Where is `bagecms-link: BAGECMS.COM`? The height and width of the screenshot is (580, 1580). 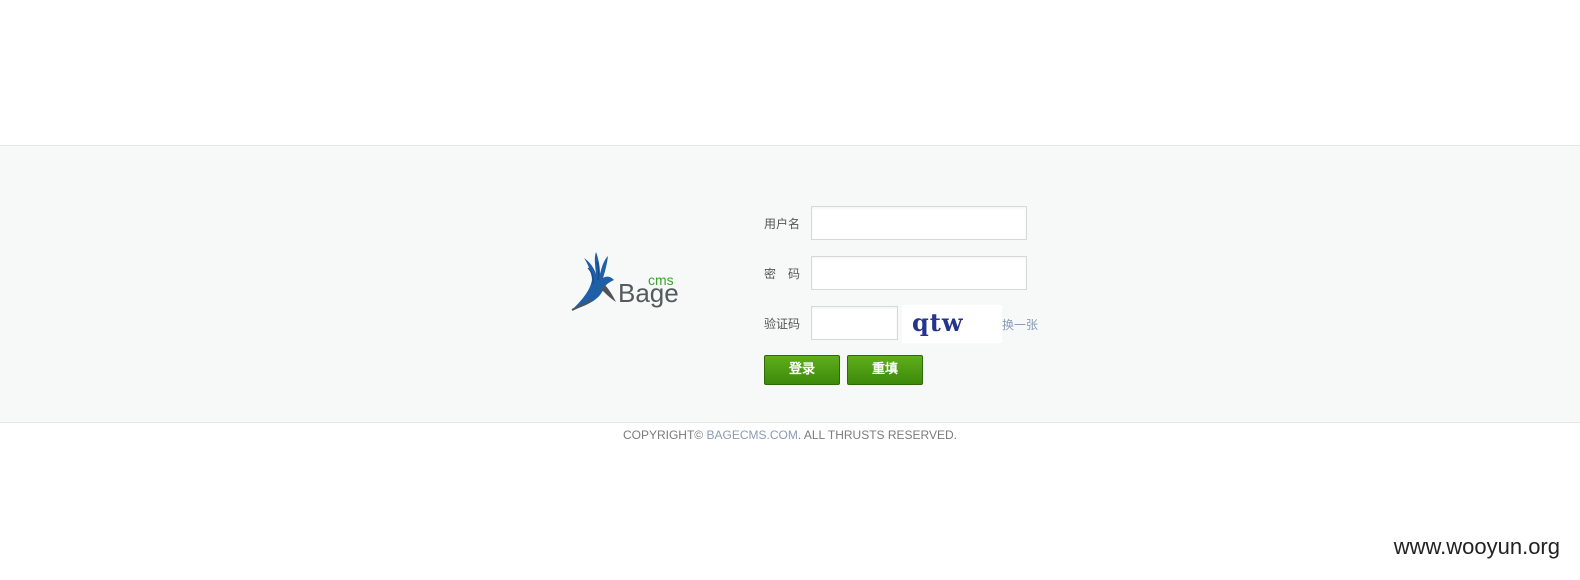
bagecms-link: BAGECMS.COM is located at coordinates (752, 435).